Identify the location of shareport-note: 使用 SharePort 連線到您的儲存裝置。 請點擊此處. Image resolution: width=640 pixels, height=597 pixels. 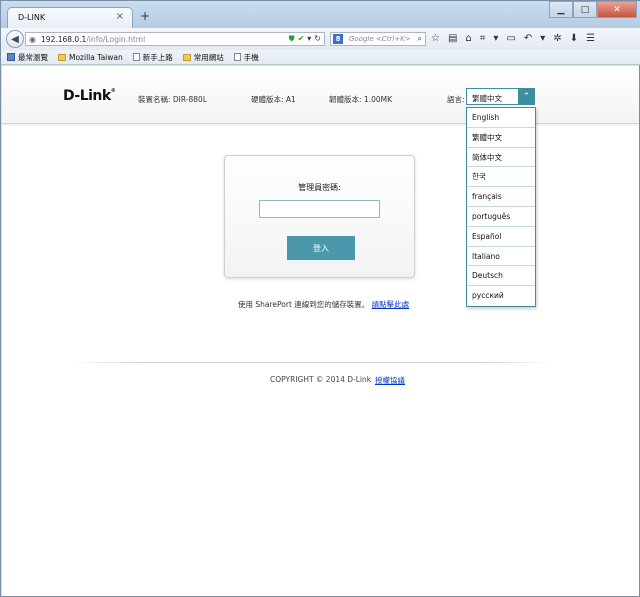
(323, 304).